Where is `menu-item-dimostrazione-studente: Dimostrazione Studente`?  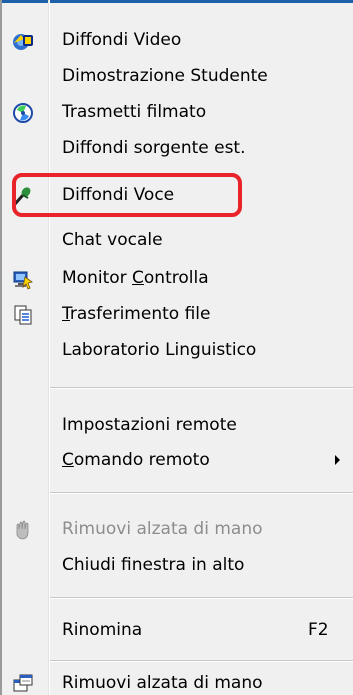 menu-item-dimostrazione-studente: Dimostrazione Studente is located at coordinates (176, 76).